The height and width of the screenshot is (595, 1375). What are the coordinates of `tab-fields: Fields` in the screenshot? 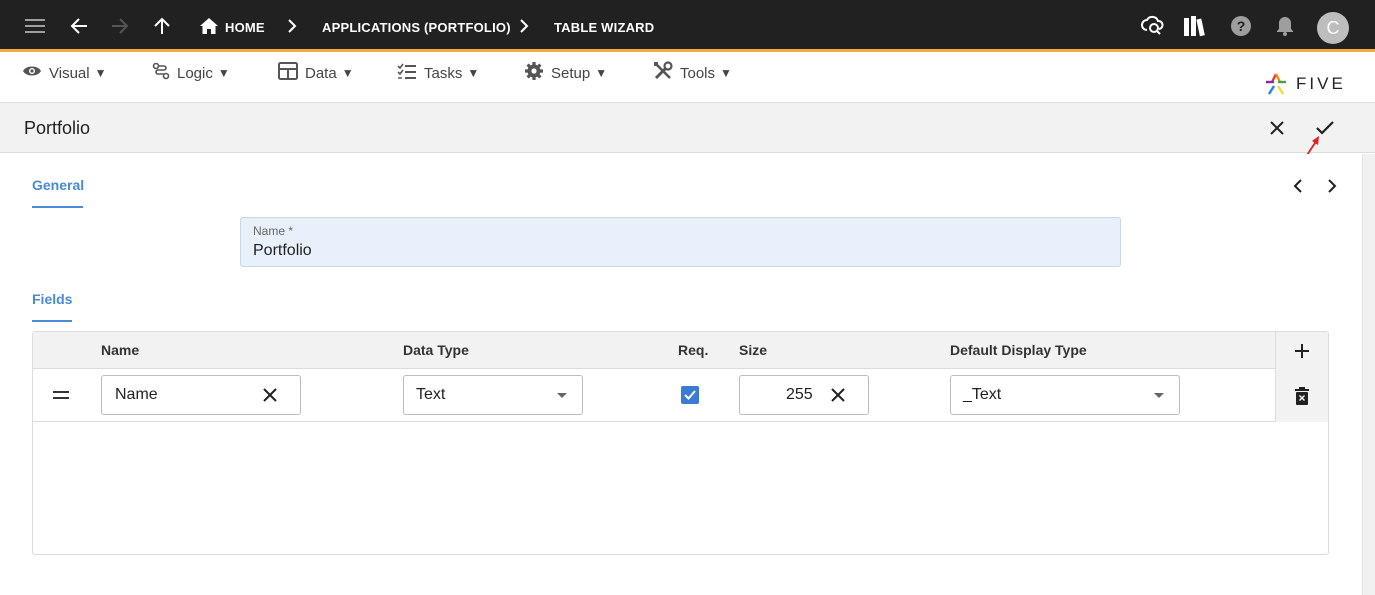 It's located at (52, 299).